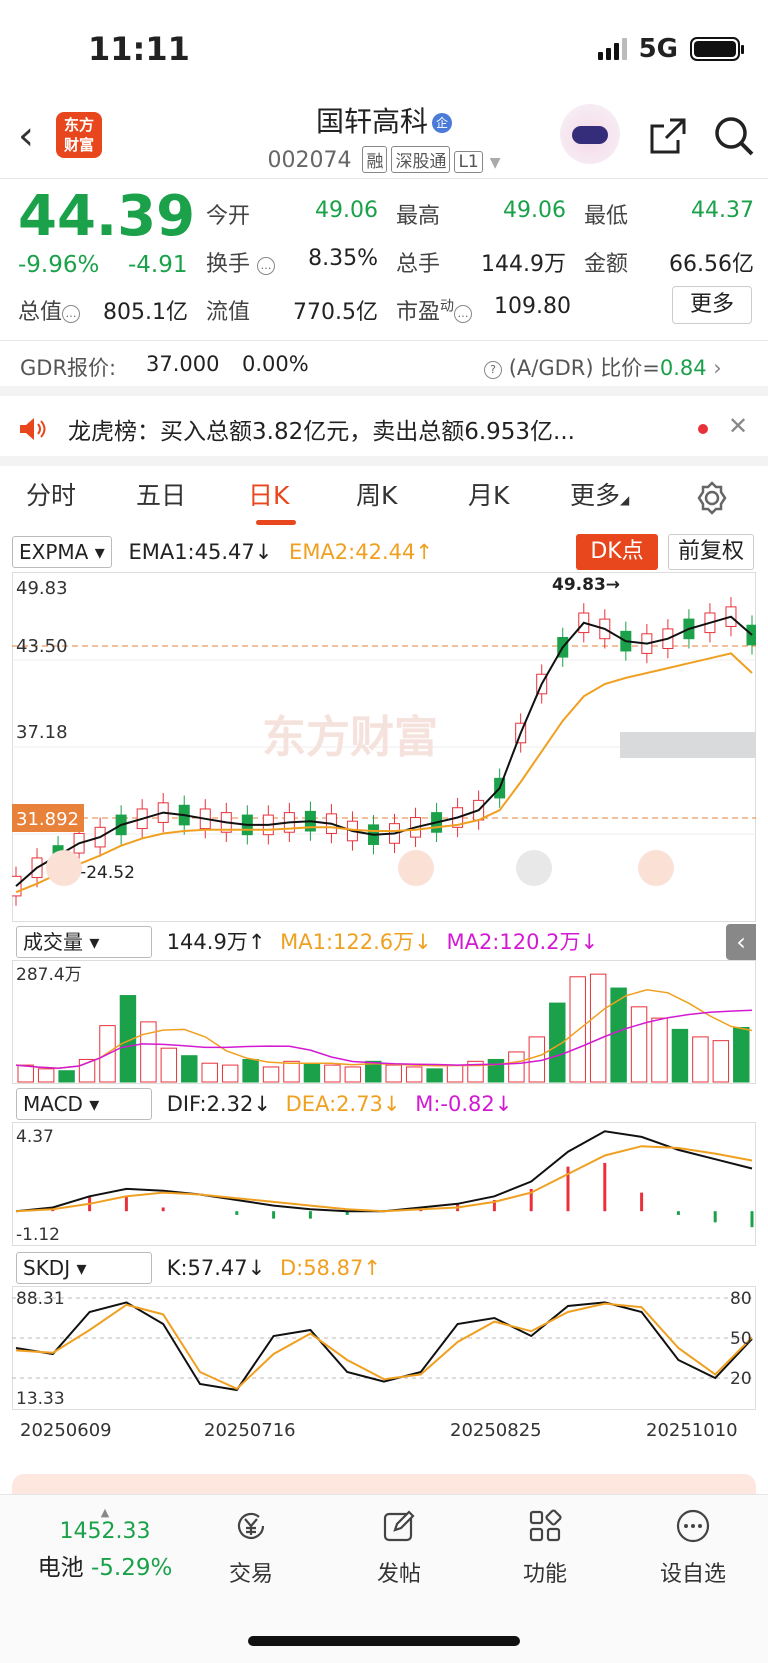  Describe the element at coordinates (599, 494) in the screenshot. I see `tab-more: 更多◢` at that location.